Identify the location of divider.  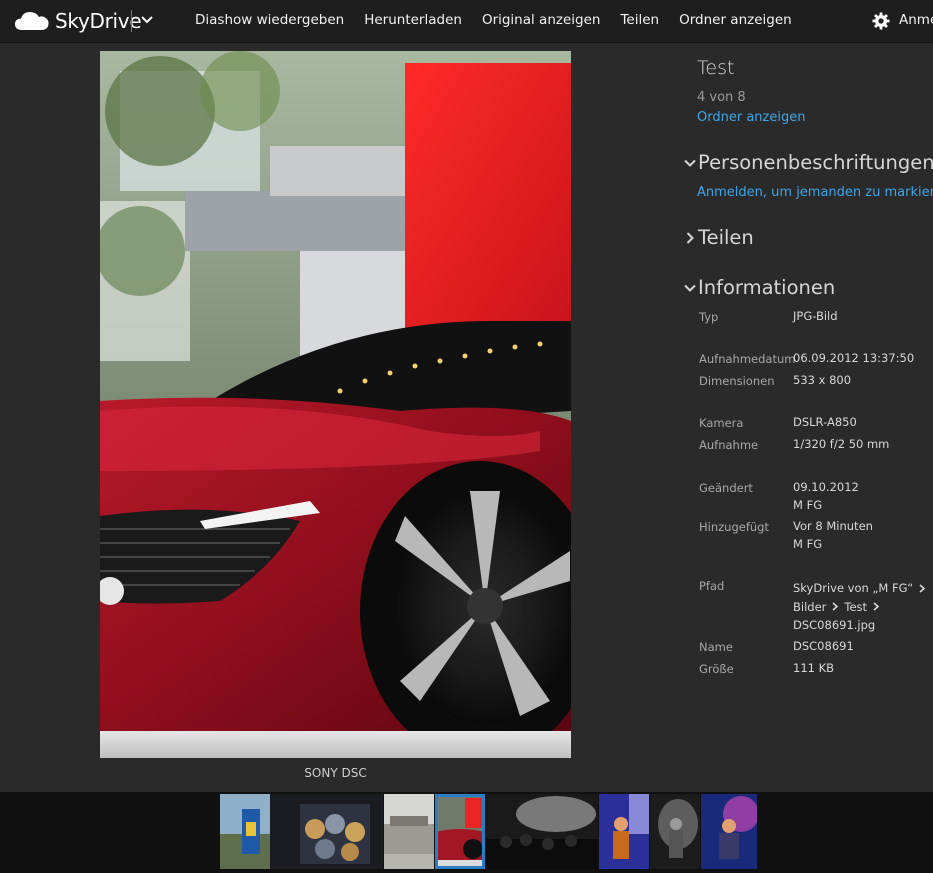
(131, 21).